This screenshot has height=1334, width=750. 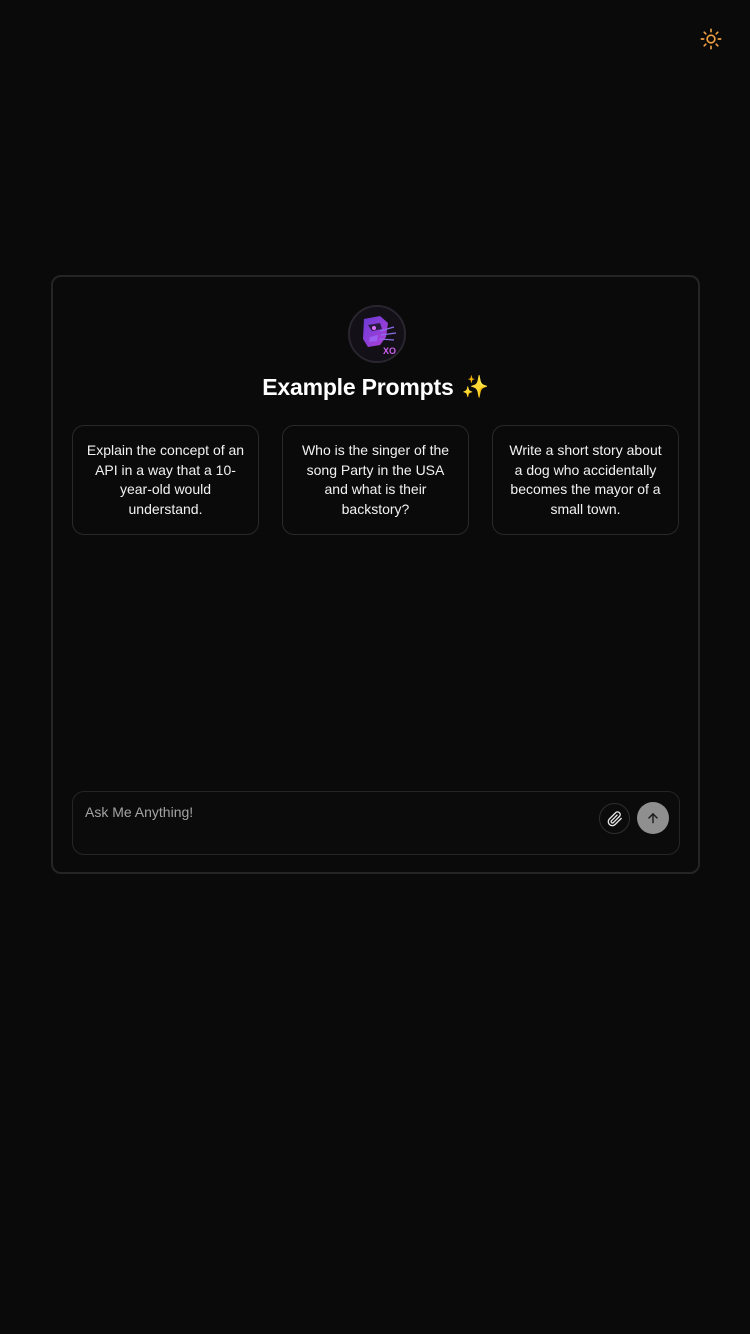 What do you see at coordinates (475, 386) in the screenshot?
I see `sparkle-icon: ✨` at bounding box center [475, 386].